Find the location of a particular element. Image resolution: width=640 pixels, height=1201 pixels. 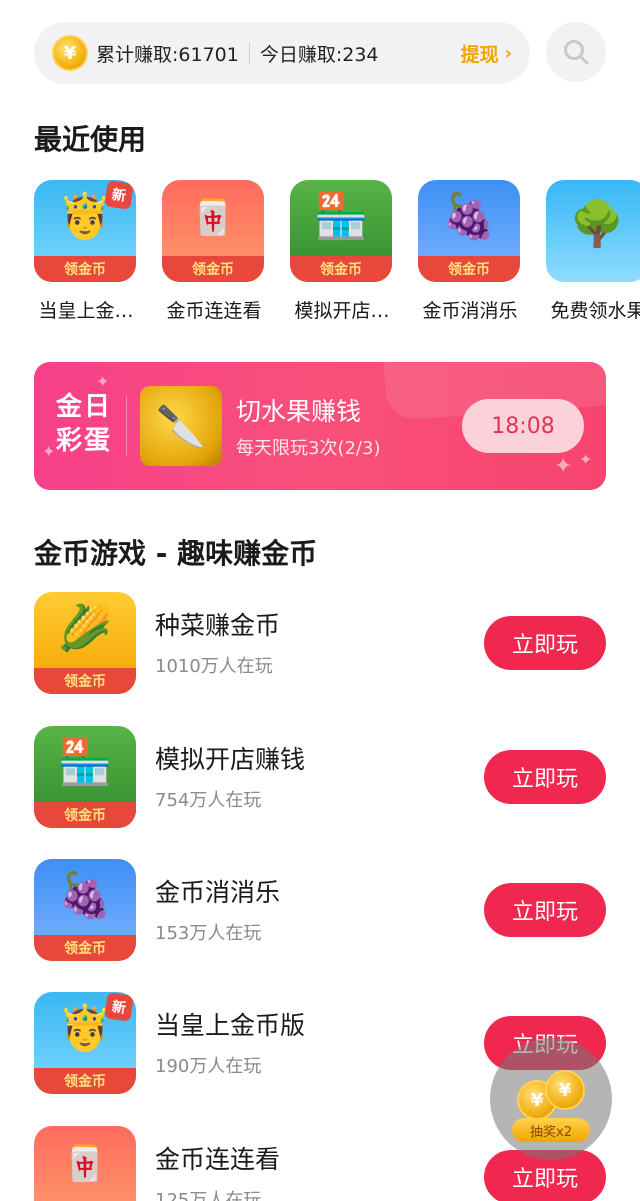

recent-item-label: 金币消消乐 is located at coordinates (470, 311).